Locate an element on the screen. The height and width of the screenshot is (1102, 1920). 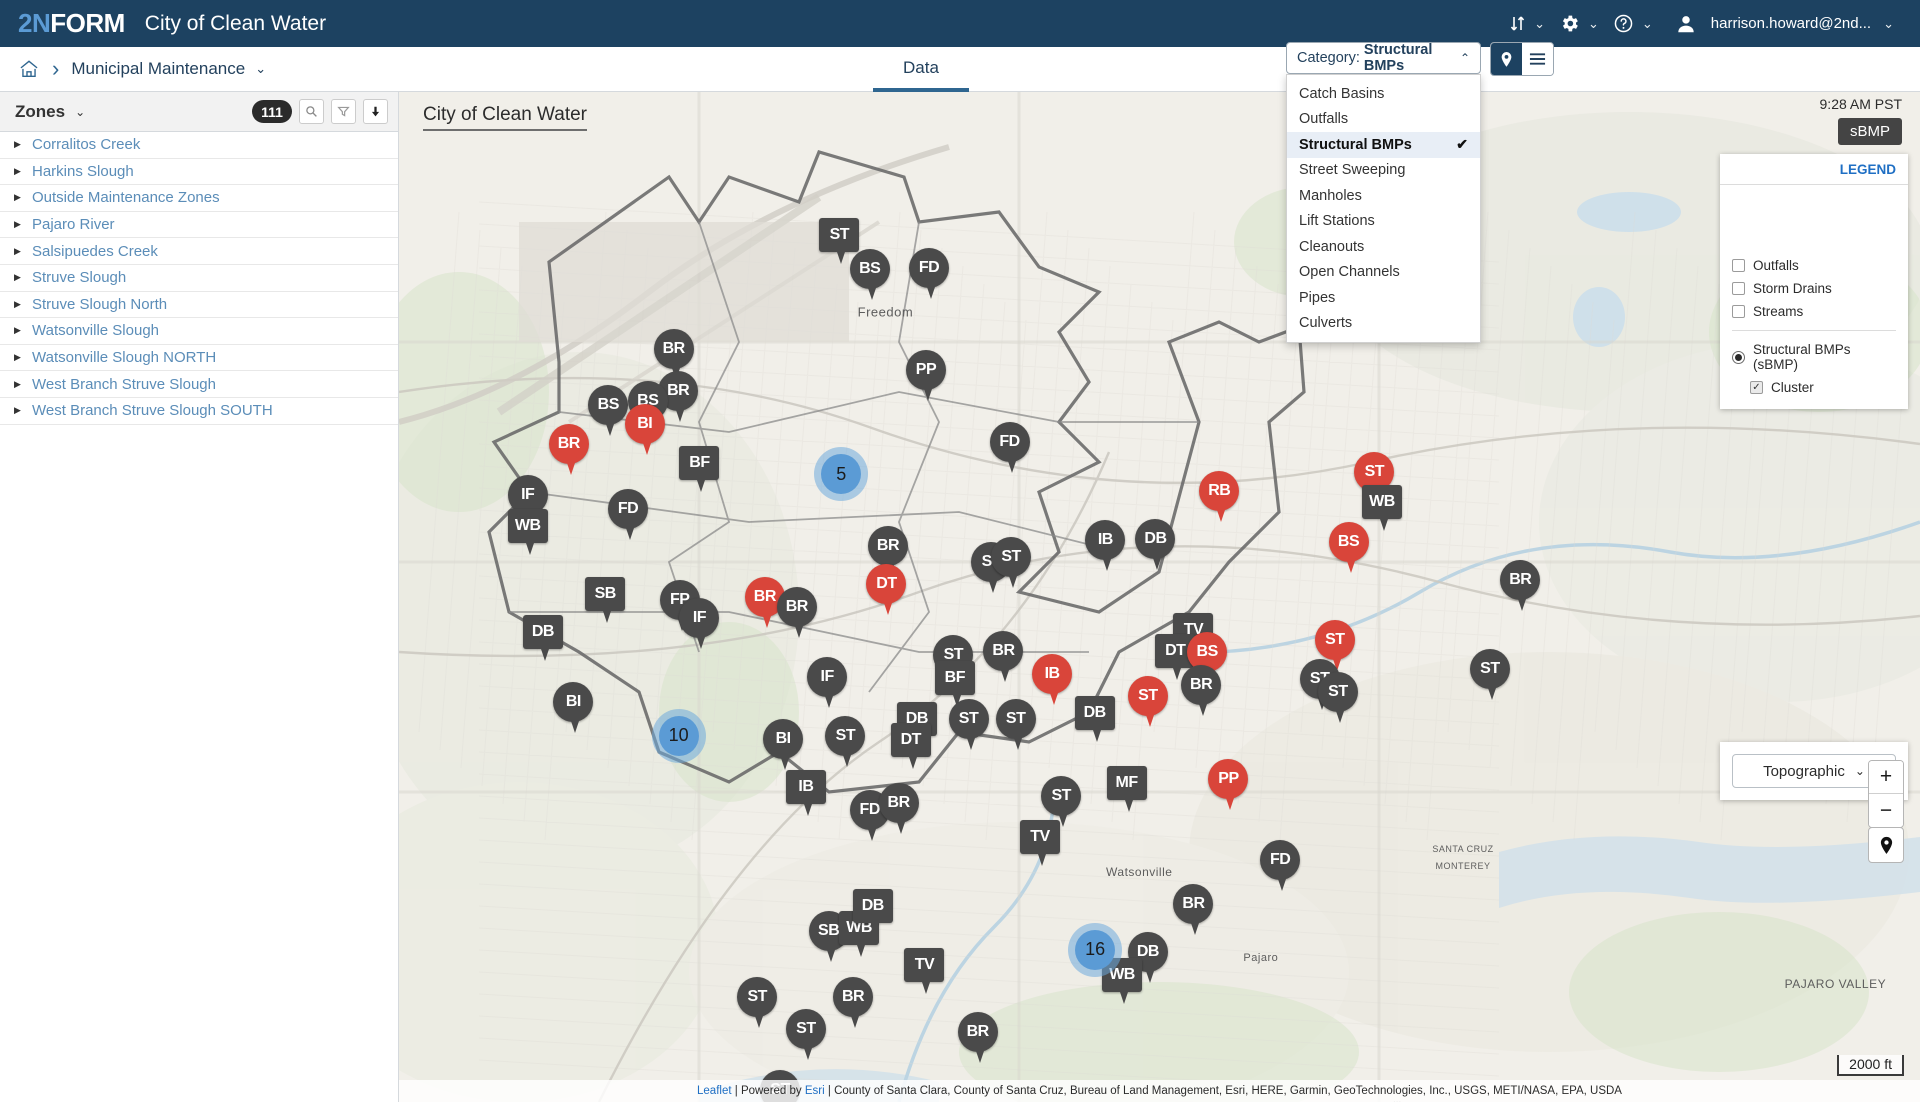
breadcrumb-label: Municipal Maintenance is located at coordinates (158, 69).